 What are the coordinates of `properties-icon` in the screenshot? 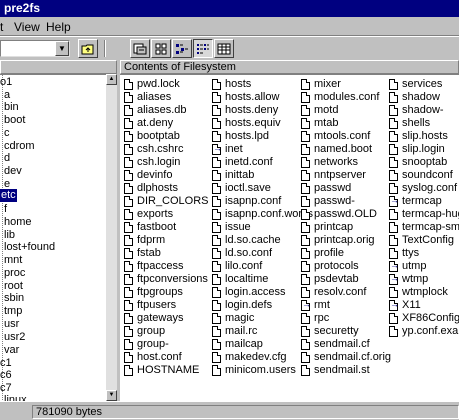 It's located at (140, 48).